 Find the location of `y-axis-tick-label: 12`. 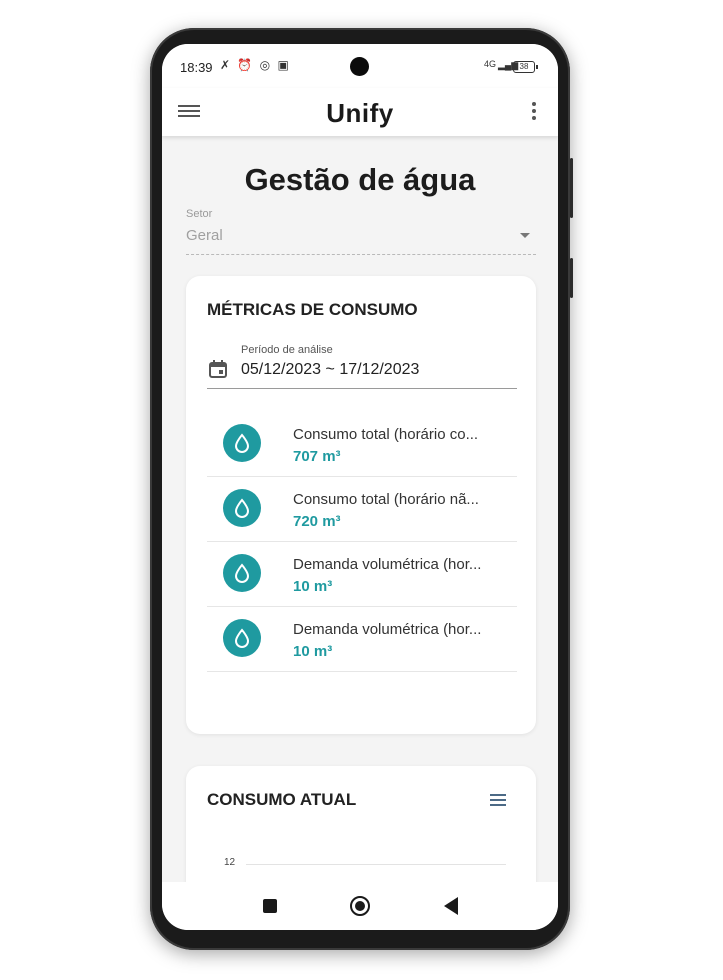

y-axis-tick-label: 12 is located at coordinates (230, 862).